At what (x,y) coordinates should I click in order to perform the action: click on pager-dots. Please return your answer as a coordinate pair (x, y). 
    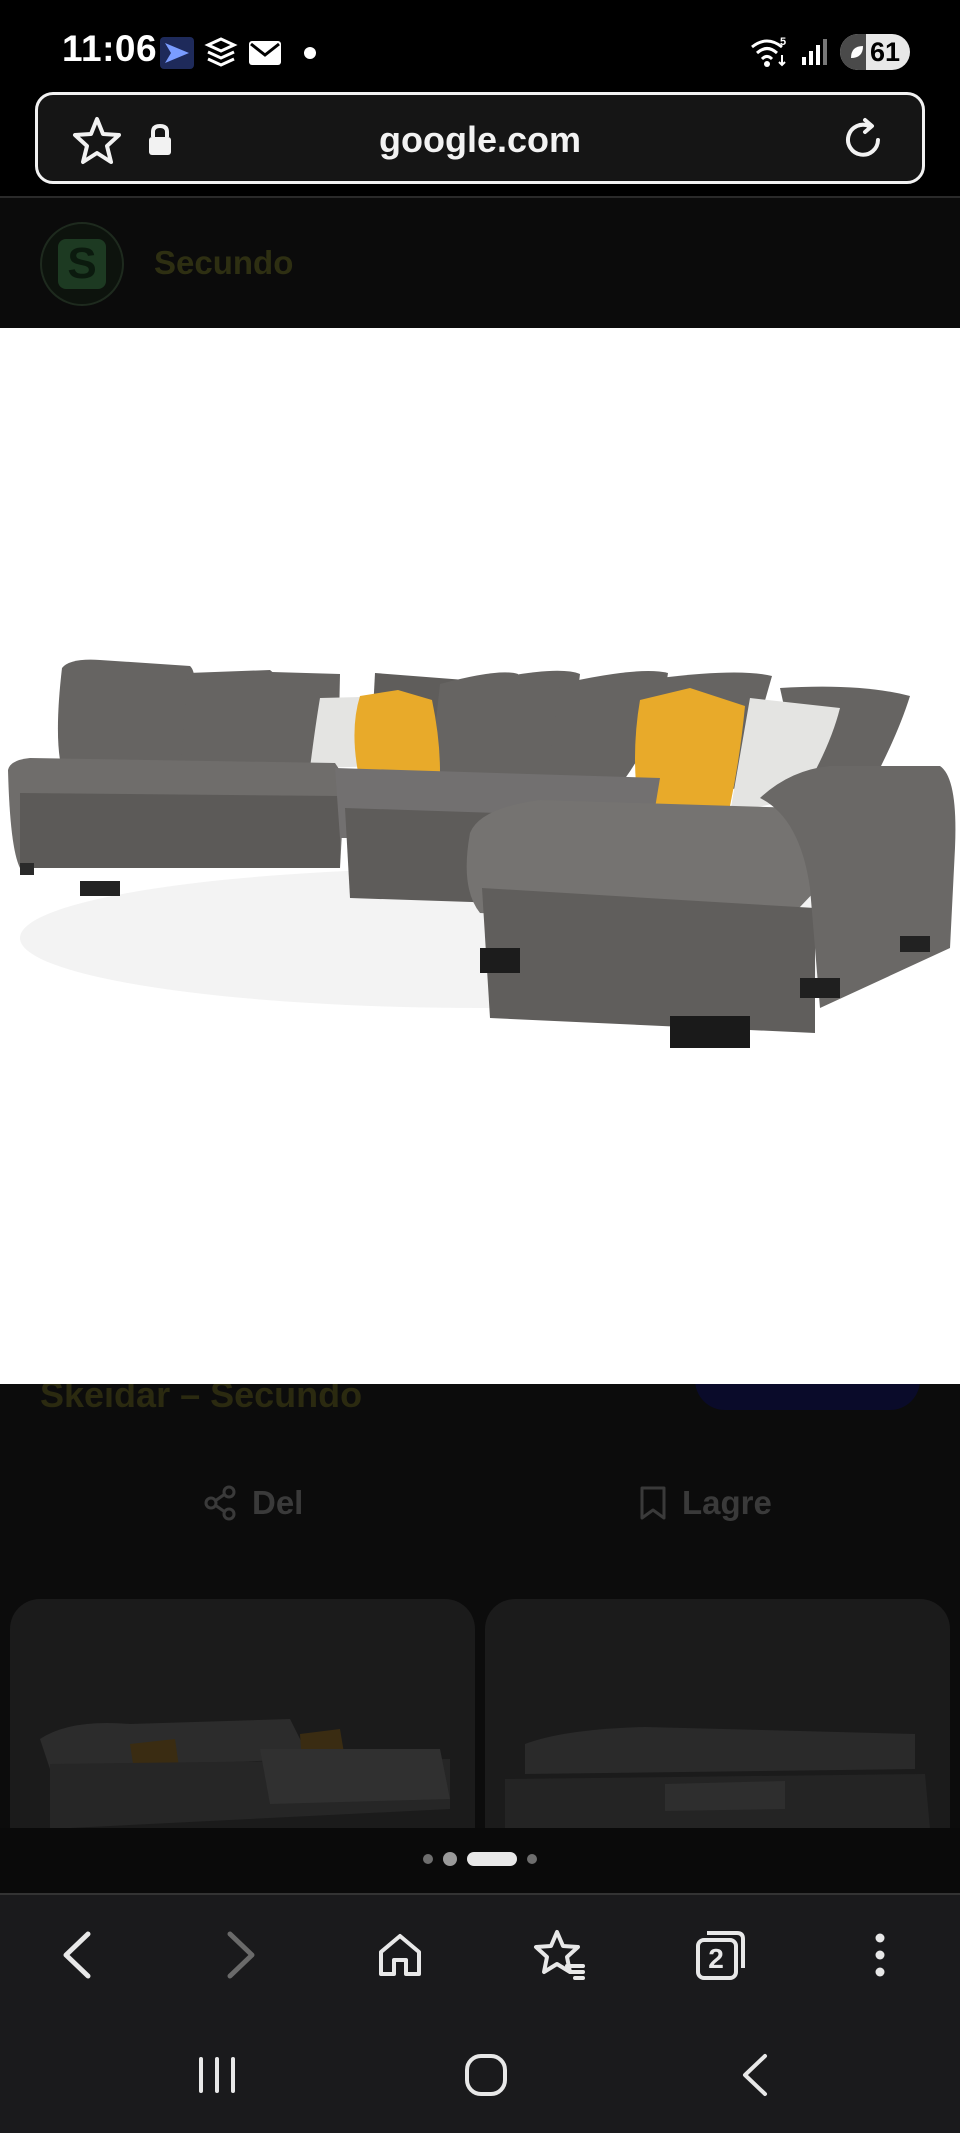
    Looking at the image, I should click on (480, 1859).